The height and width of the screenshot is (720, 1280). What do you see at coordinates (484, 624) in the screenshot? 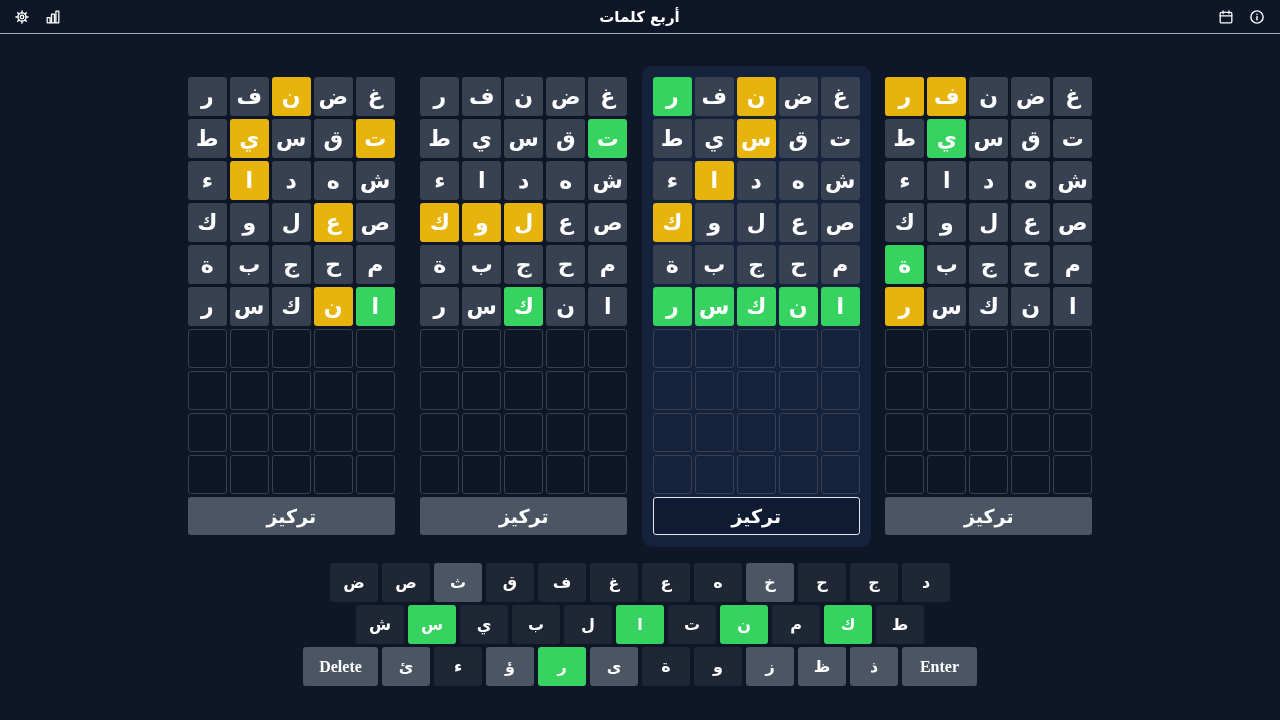
I see `keyboard-key: ي` at bounding box center [484, 624].